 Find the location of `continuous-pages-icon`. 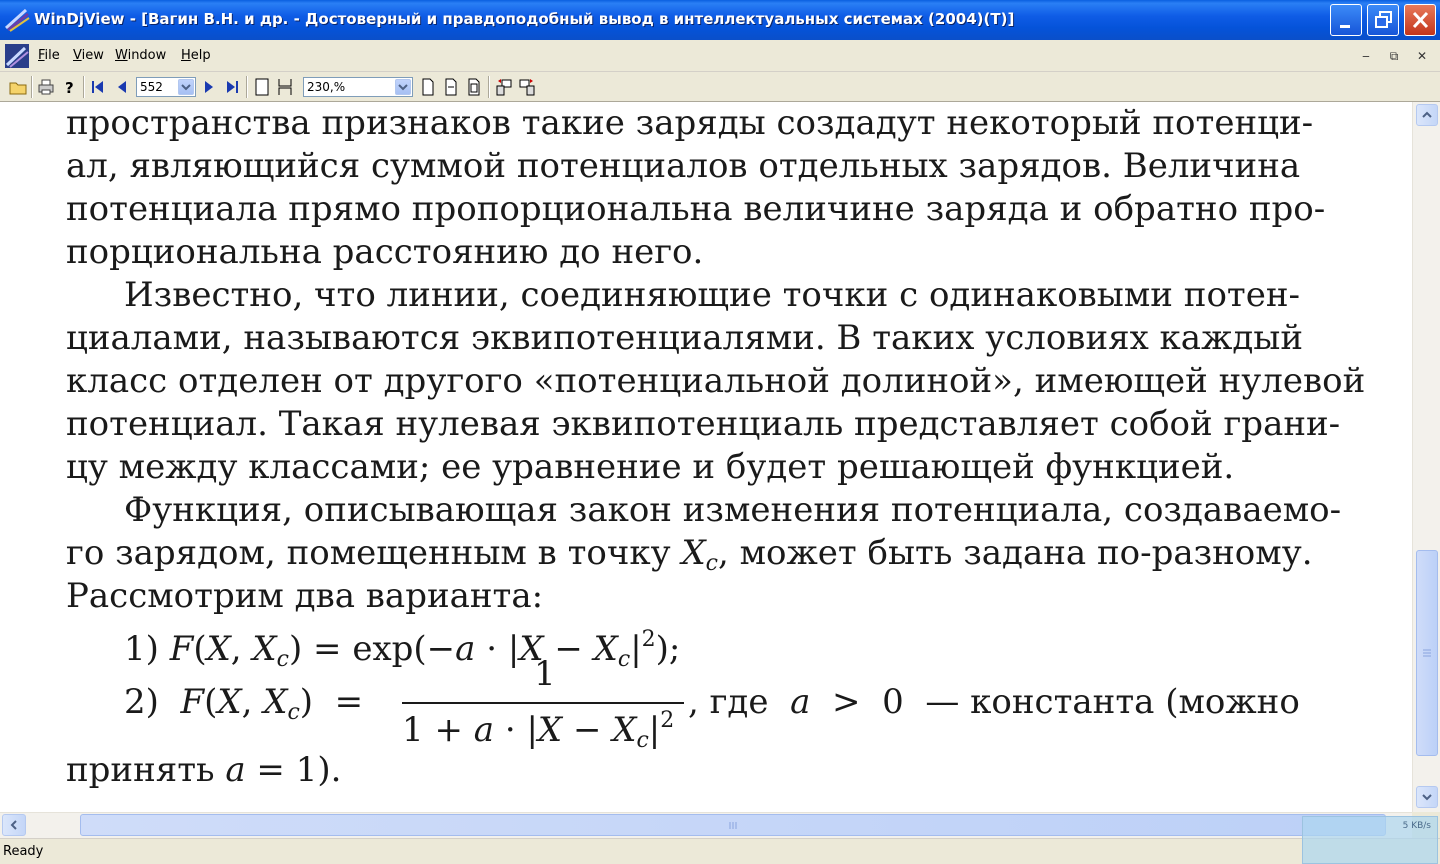

continuous-pages-icon is located at coordinates (285, 87).